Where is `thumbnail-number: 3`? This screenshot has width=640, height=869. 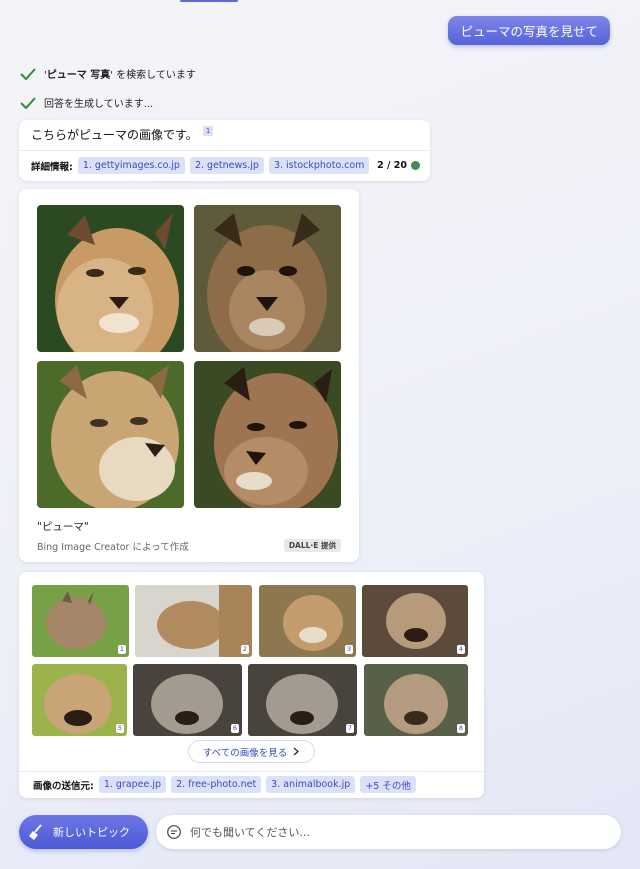 thumbnail-number: 3 is located at coordinates (348, 649).